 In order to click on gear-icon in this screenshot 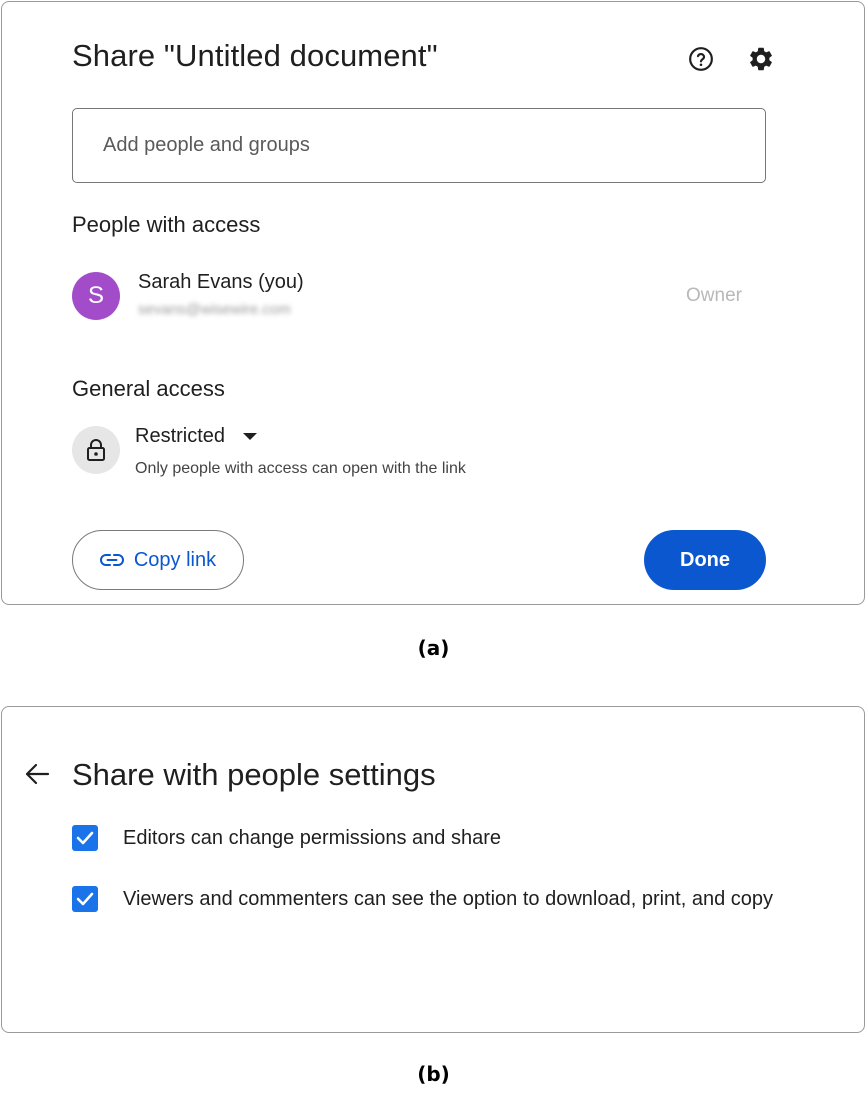, I will do `click(761, 59)`.